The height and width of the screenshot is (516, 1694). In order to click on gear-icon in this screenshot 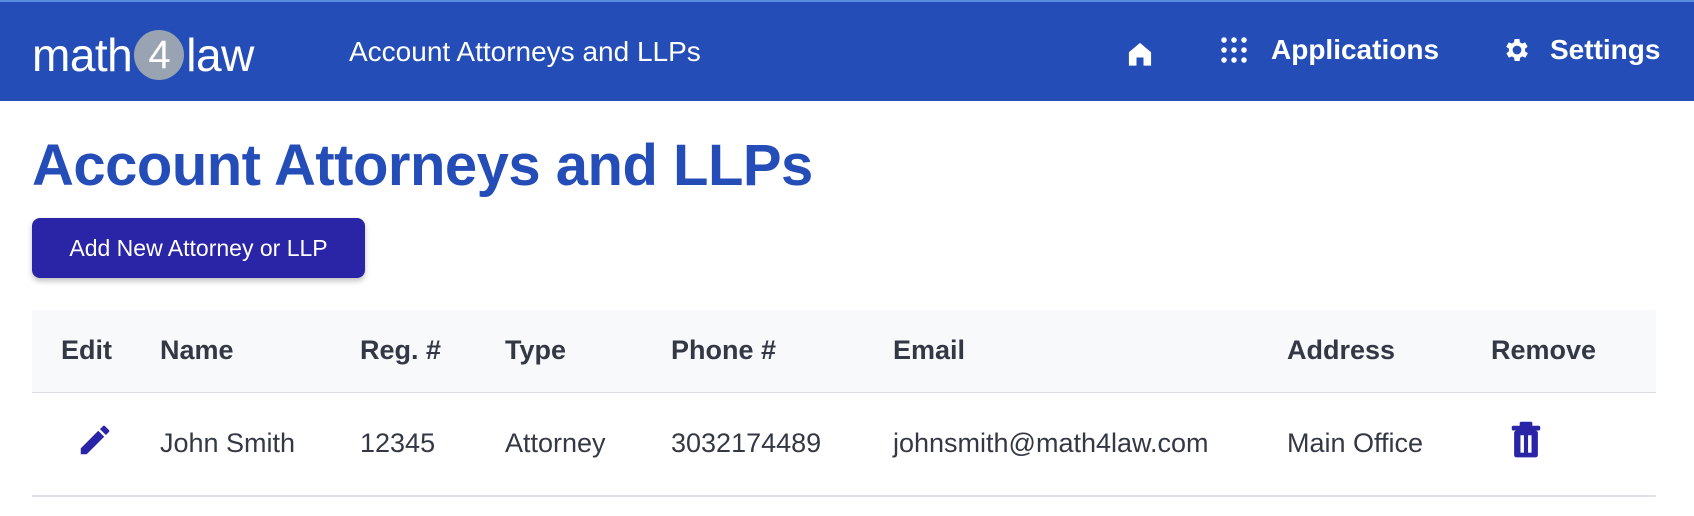, I will do `click(1517, 50)`.